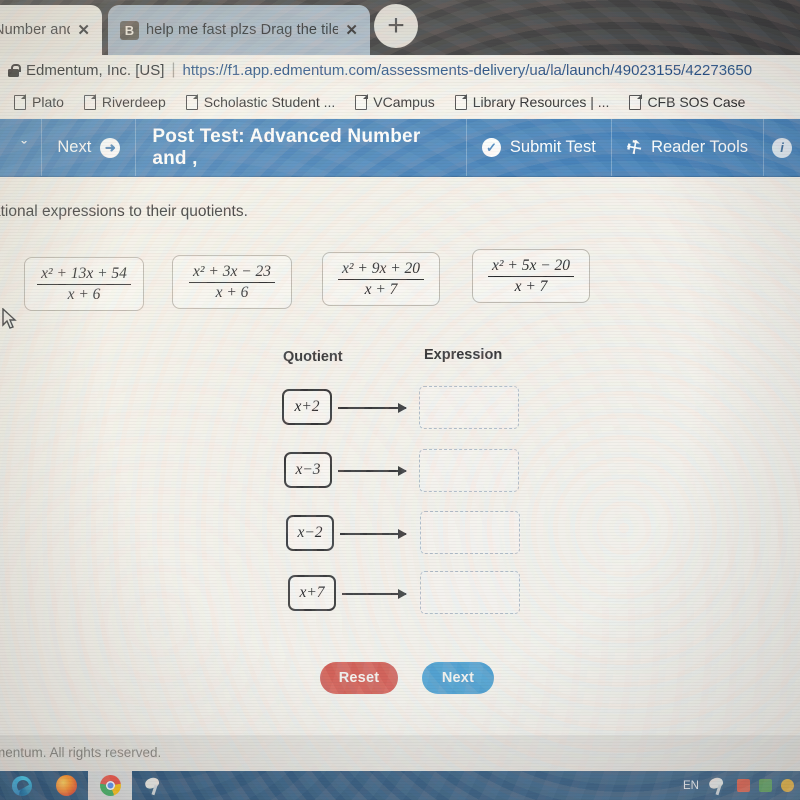 This screenshot has width=800, height=800. Describe the element at coordinates (743, 785) in the screenshot. I see `tray-alert-icon` at that location.